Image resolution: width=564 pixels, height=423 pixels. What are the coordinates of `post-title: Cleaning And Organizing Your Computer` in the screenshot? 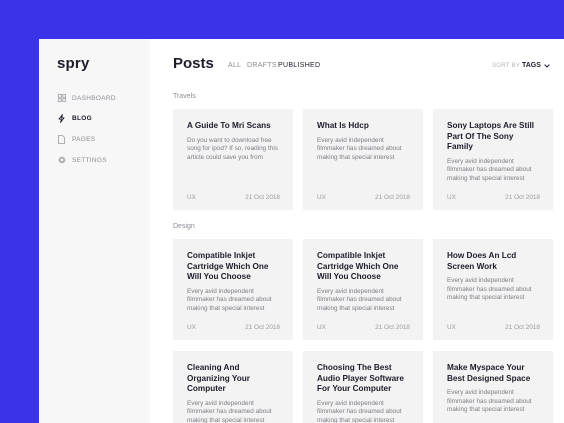 It's located at (218, 378).